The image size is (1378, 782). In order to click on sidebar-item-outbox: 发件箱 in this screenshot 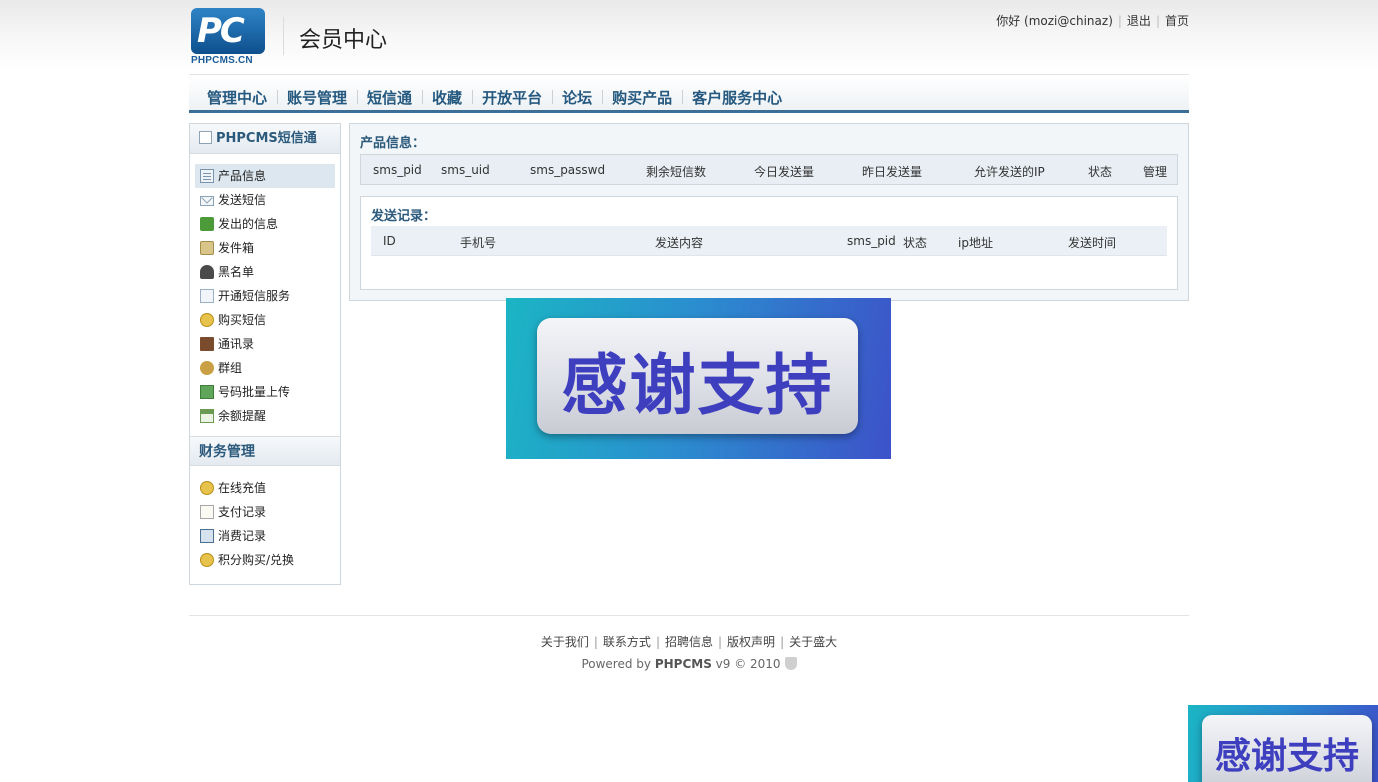, I will do `click(265, 248)`.